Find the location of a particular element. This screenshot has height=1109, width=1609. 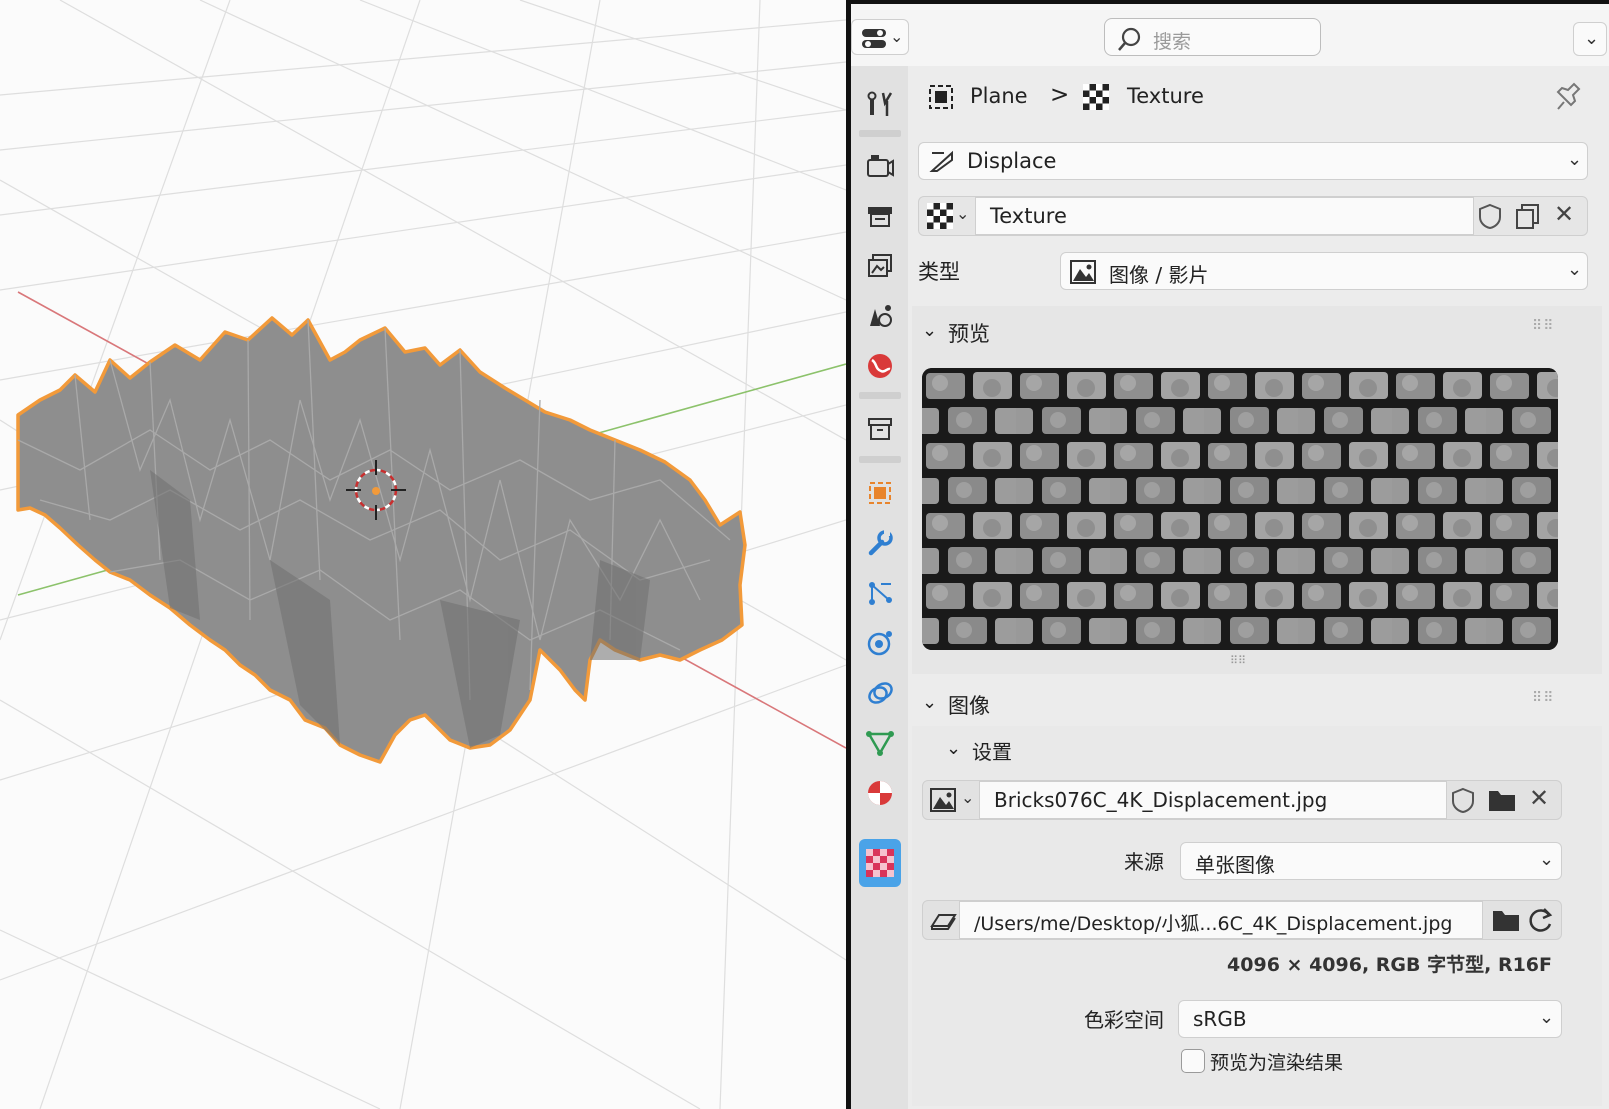

tab-physics is located at coordinates (880, 643).